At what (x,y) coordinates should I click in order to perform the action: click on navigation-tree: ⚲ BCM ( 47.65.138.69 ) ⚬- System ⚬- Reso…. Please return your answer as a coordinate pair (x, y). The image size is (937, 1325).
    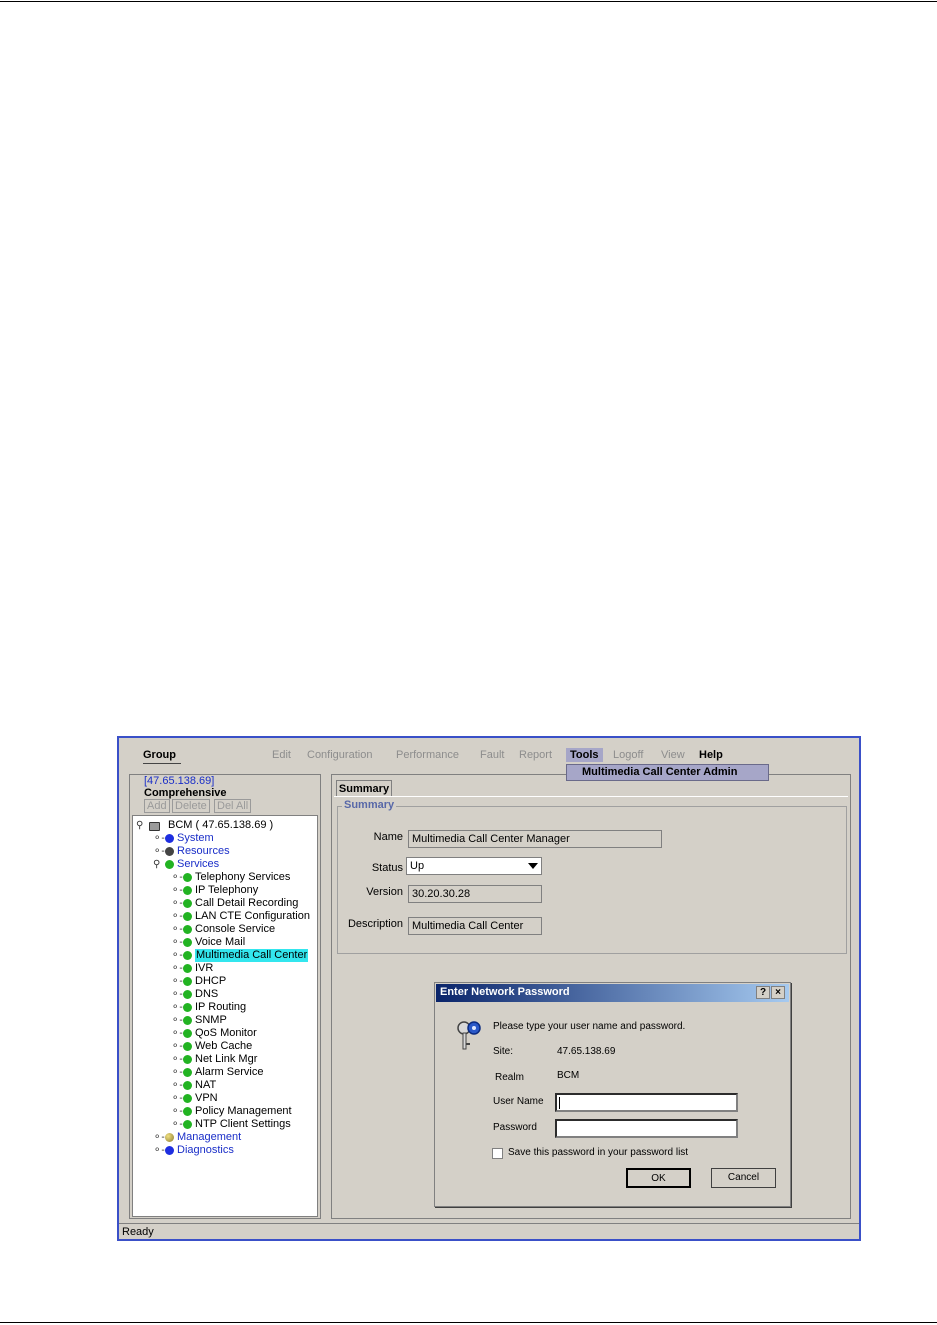
    Looking at the image, I should click on (225, 1016).